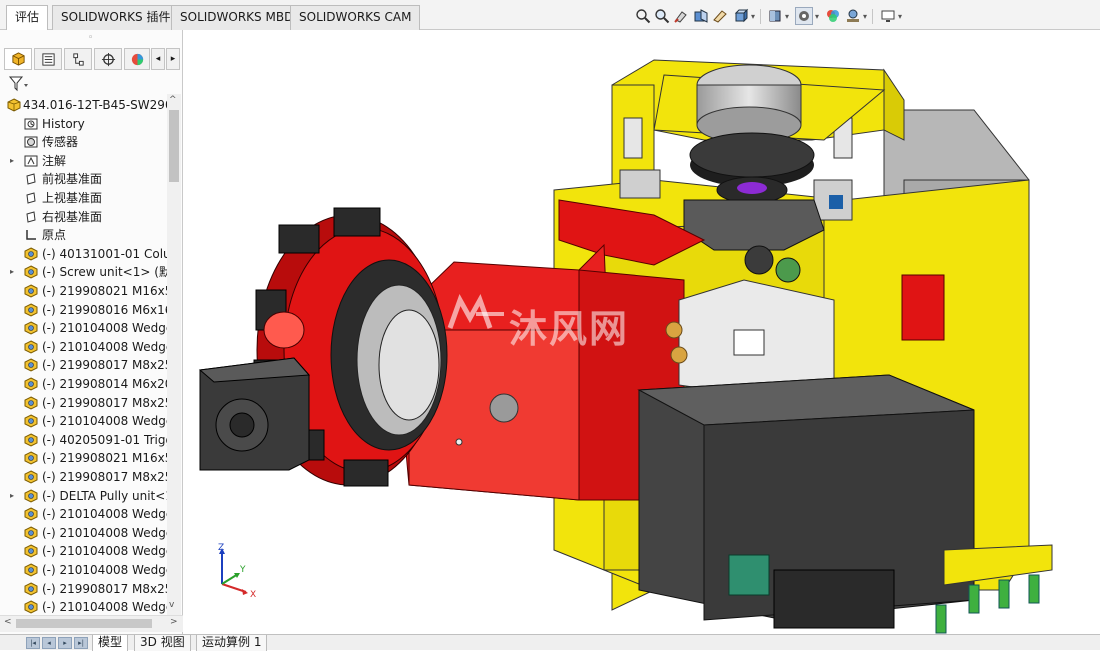 This screenshot has height=651, width=1100. What do you see at coordinates (90, 38) in the screenshot?
I see `panel-grip-icon: ◦` at bounding box center [90, 38].